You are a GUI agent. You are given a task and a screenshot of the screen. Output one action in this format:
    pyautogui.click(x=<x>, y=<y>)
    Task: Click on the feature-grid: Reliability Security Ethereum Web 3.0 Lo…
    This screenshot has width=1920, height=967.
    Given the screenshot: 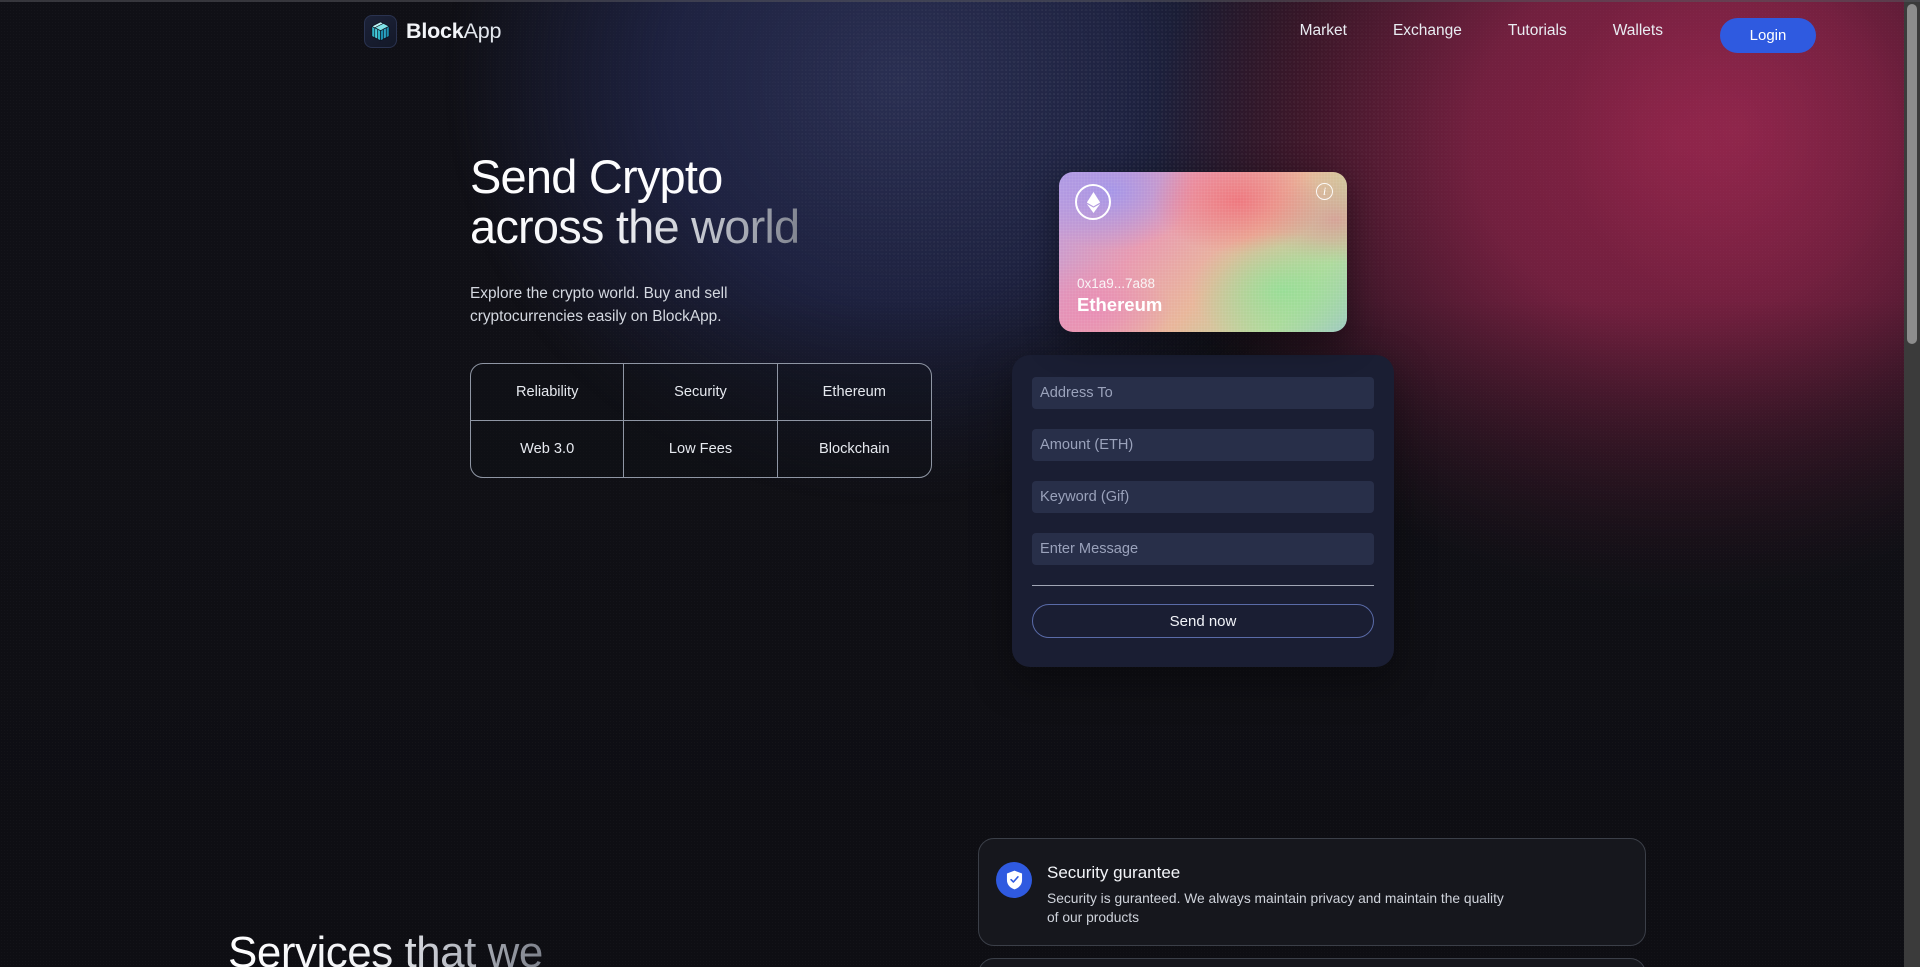 What is the action you would take?
    pyautogui.click(x=701, y=420)
    